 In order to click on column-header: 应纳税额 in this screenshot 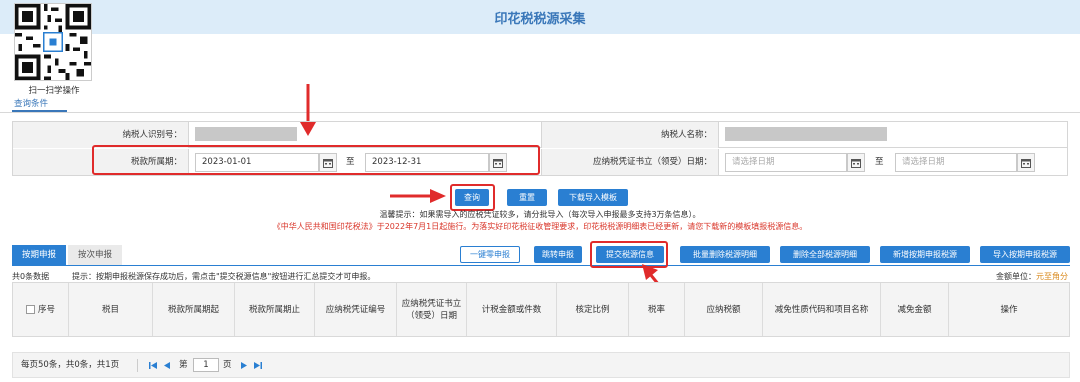, I will do `click(724, 309)`.